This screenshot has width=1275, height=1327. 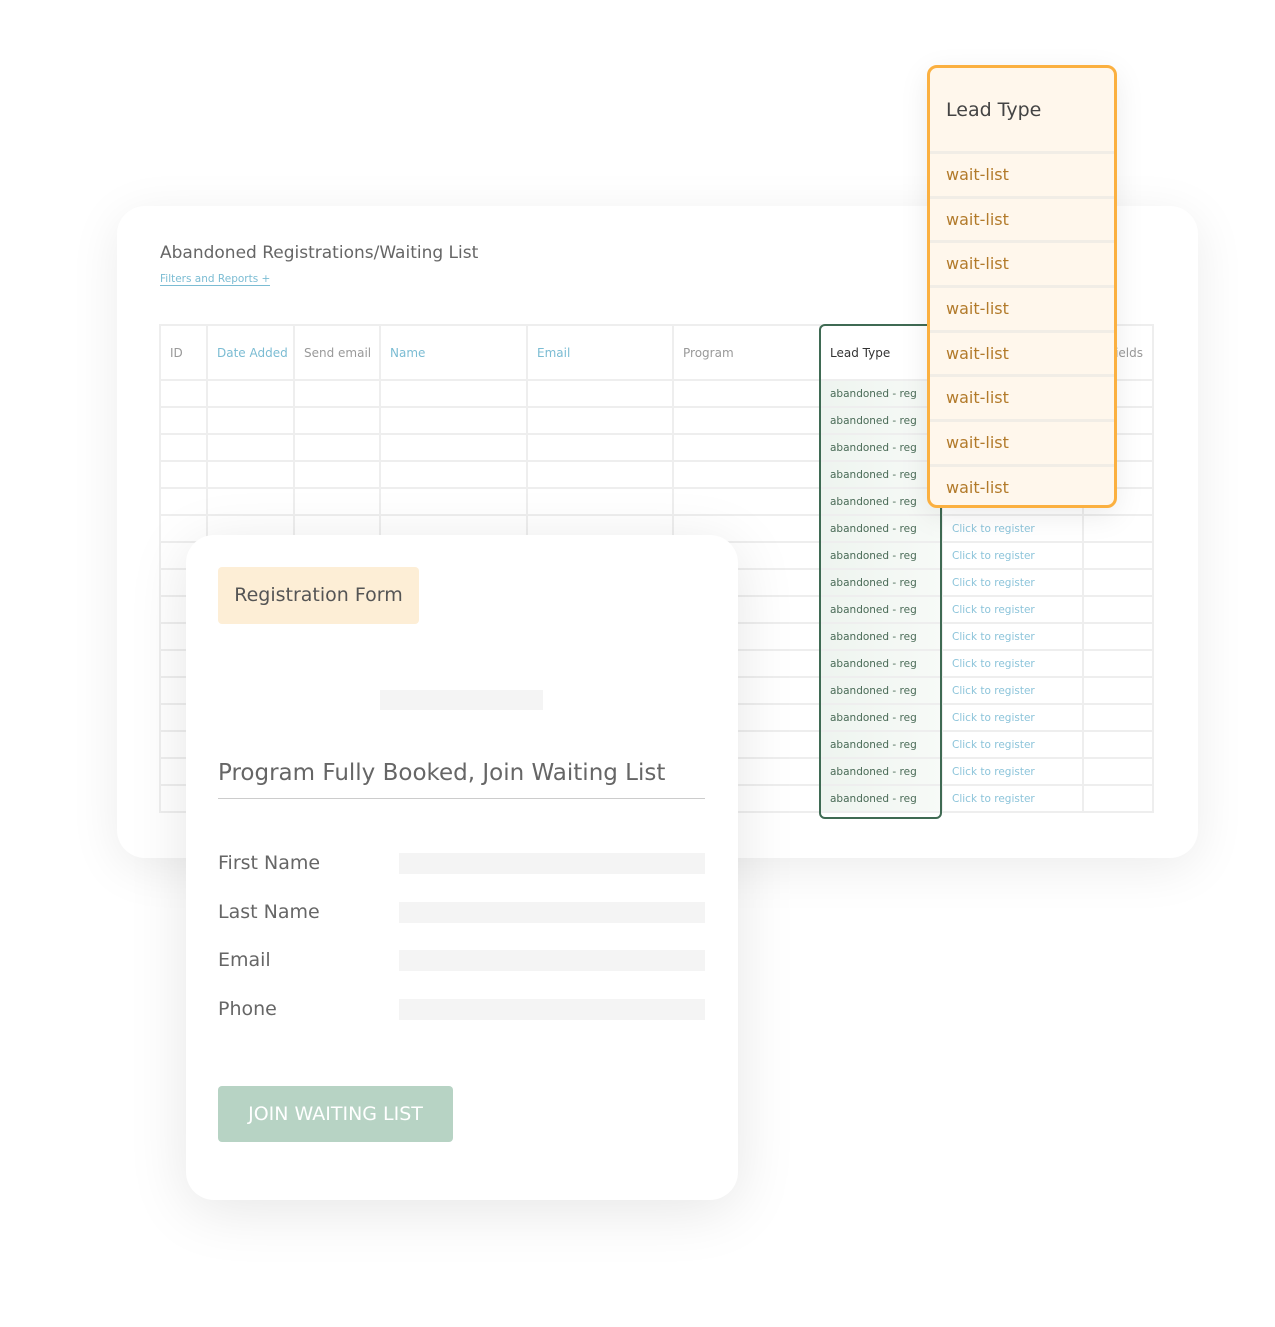 I want to click on column-header: Lead Type, so click(x=881, y=352).